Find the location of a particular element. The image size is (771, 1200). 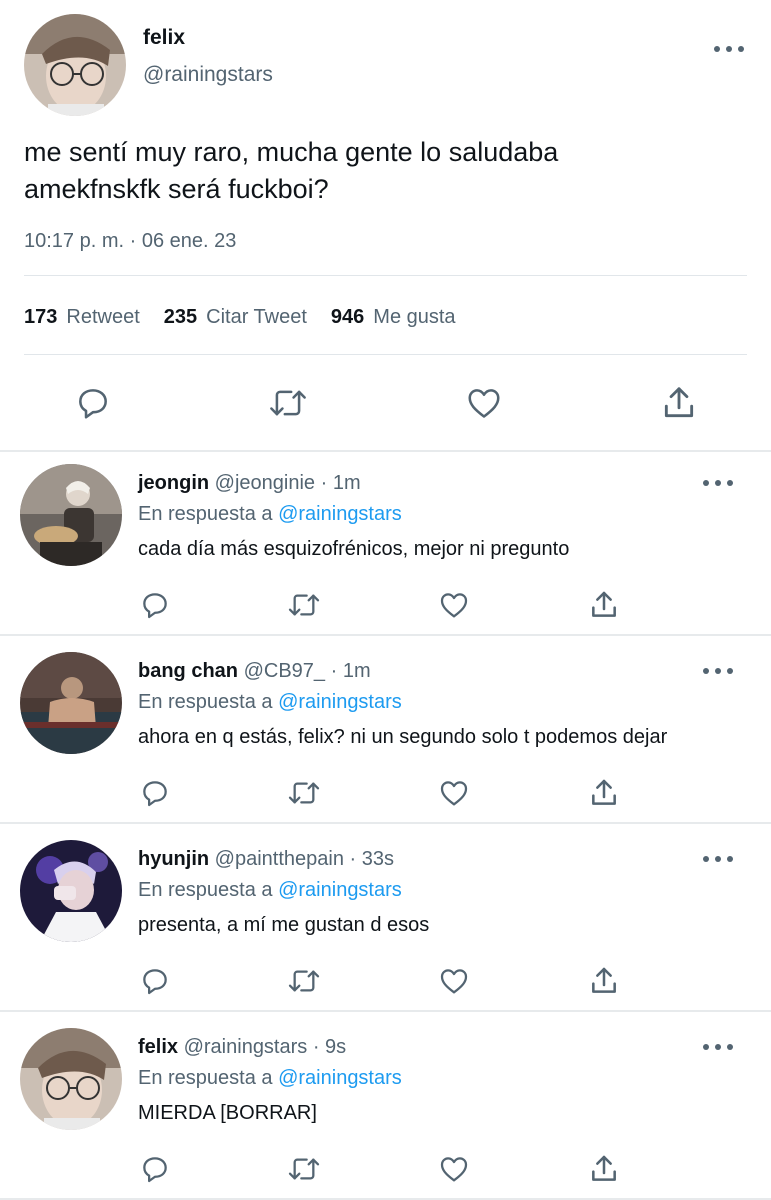

reply-author-handle: @jeonginie is located at coordinates (265, 483).